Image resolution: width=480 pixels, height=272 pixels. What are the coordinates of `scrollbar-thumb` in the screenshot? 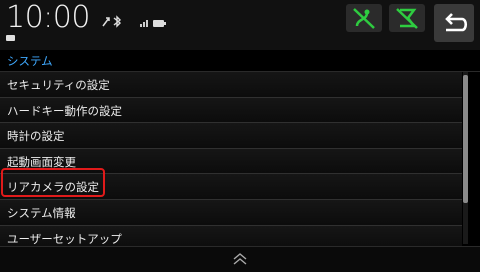 It's located at (465, 139).